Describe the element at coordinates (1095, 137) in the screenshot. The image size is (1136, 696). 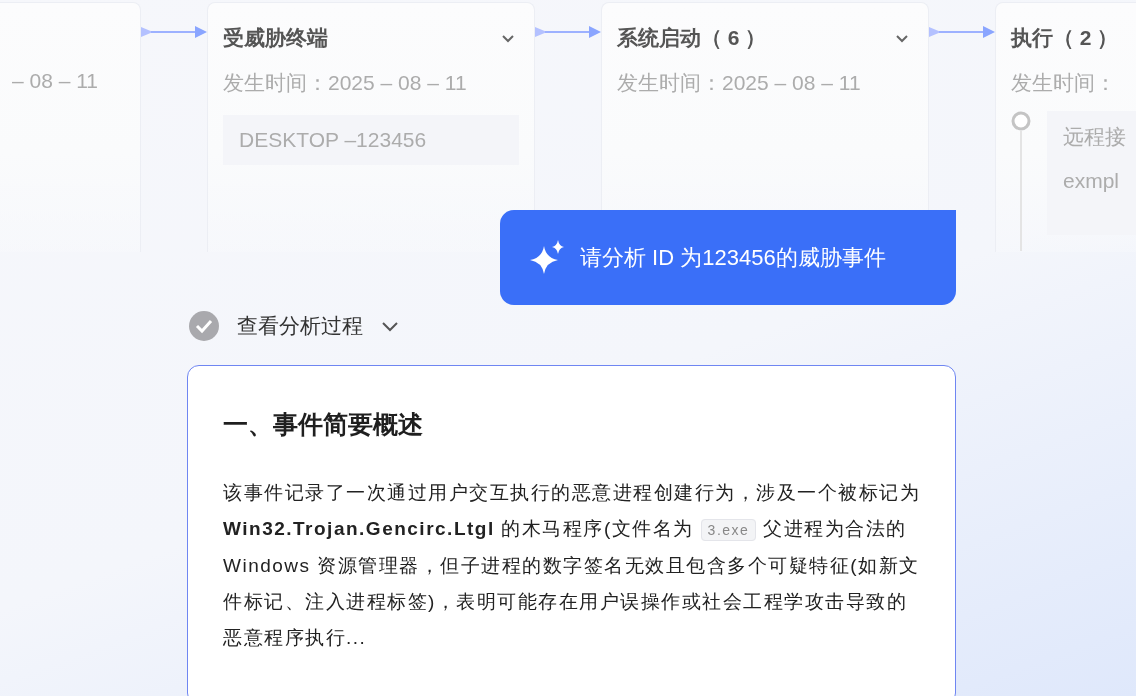
I see `event-title: 远程接` at that location.